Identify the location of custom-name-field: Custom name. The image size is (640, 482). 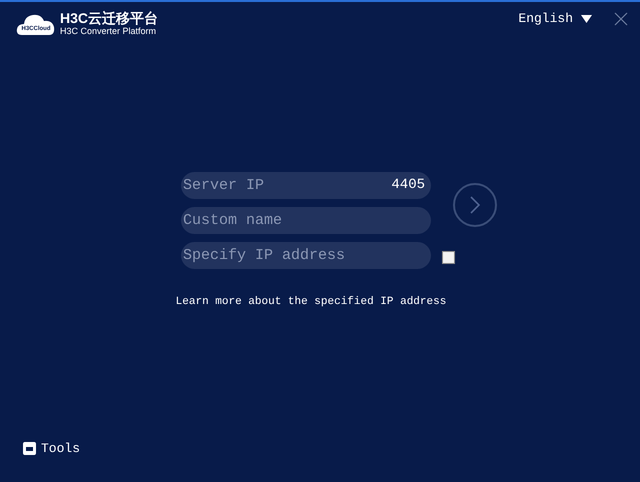
(306, 220).